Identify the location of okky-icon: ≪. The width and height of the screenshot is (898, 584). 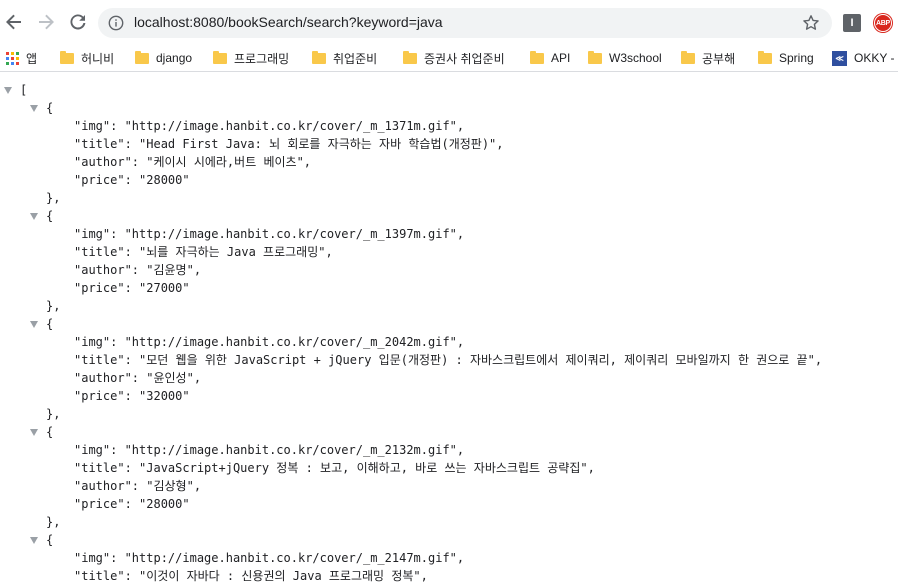
(839, 58).